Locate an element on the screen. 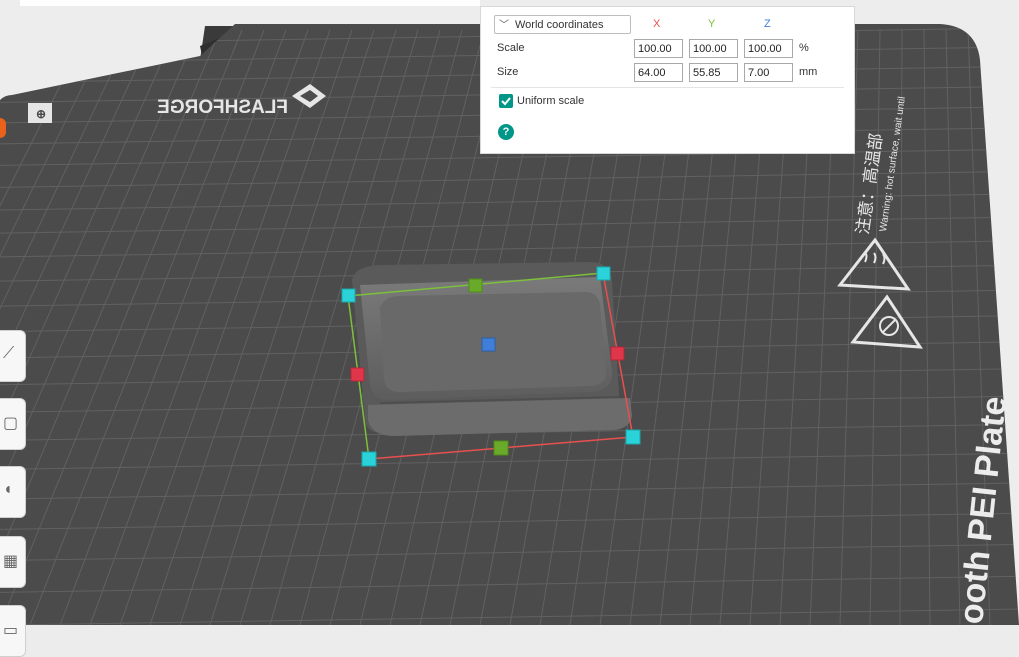 Image resolution: width=1019 pixels, height=657 pixels. corner-handle-back-right is located at coordinates (603, 273).